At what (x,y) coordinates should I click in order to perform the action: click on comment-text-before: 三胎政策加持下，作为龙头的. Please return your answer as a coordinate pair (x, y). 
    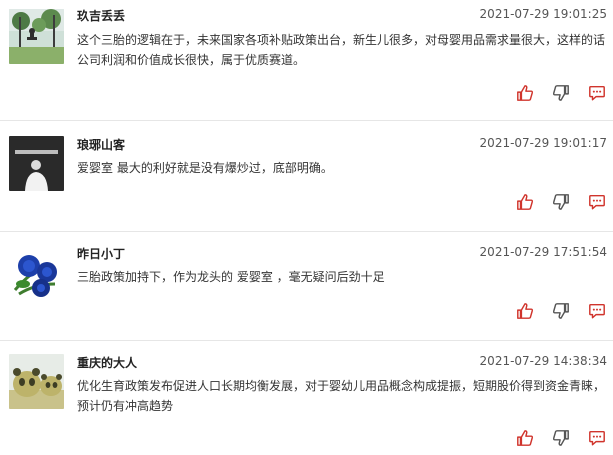
    Looking at the image, I should click on (157, 277).